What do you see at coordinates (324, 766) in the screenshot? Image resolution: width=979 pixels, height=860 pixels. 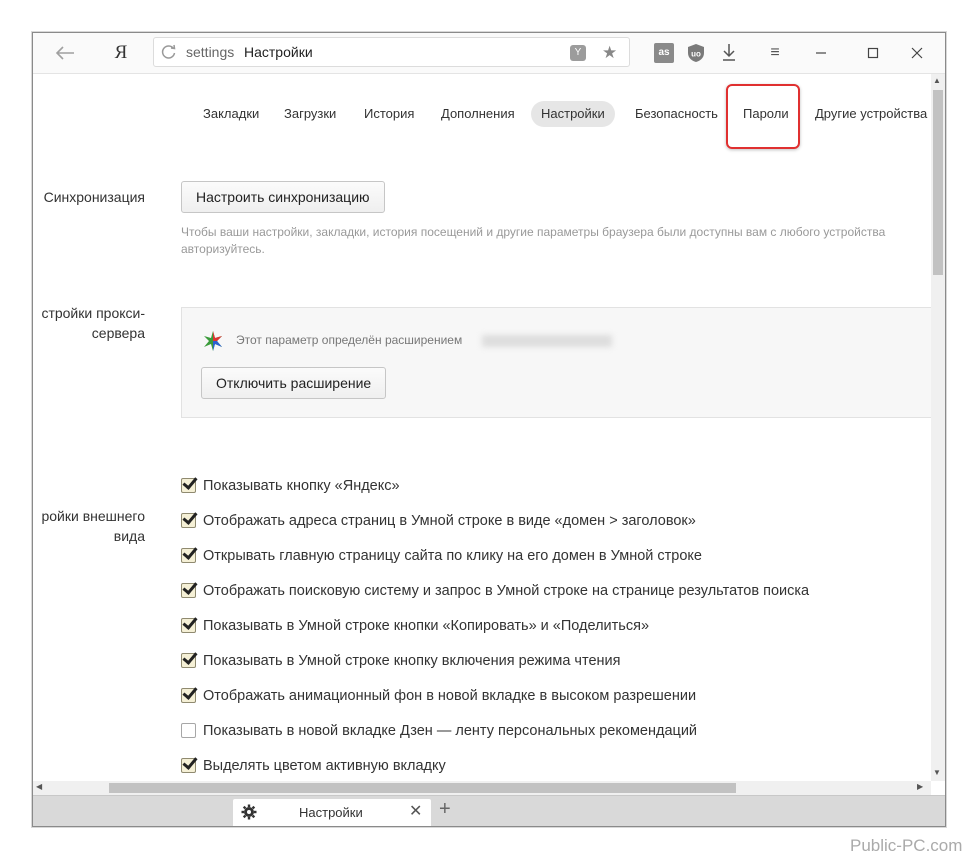 I see `option-label: Выделять цветом активную вкладку` at bounding box center [324, 766].